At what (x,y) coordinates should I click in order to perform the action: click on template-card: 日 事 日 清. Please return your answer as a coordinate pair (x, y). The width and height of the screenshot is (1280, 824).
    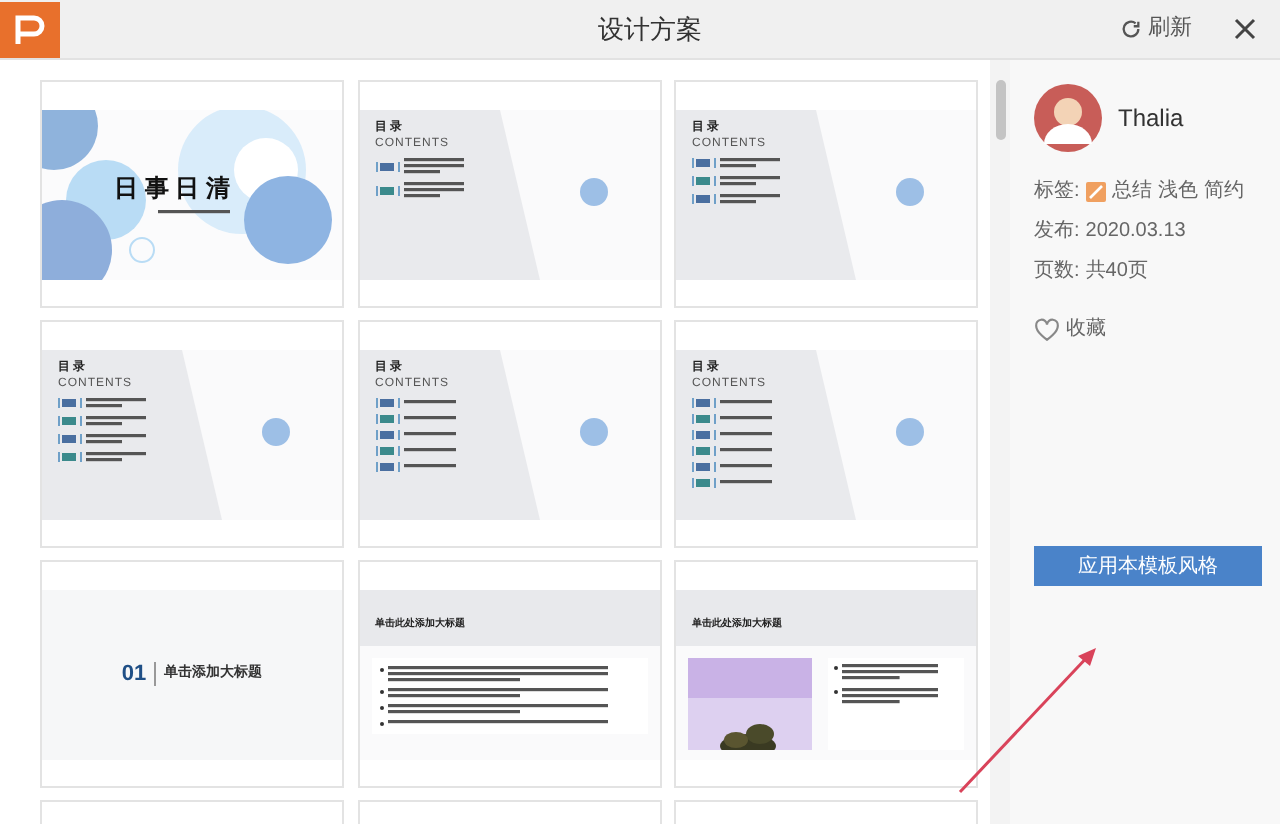
    Looking at the image, I should click on (192, 194).